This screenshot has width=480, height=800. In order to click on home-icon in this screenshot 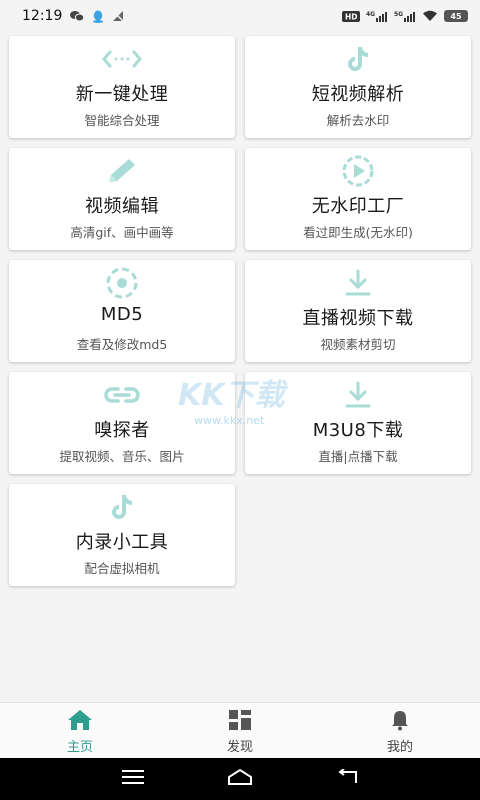, I will do `click(80, 720)`.